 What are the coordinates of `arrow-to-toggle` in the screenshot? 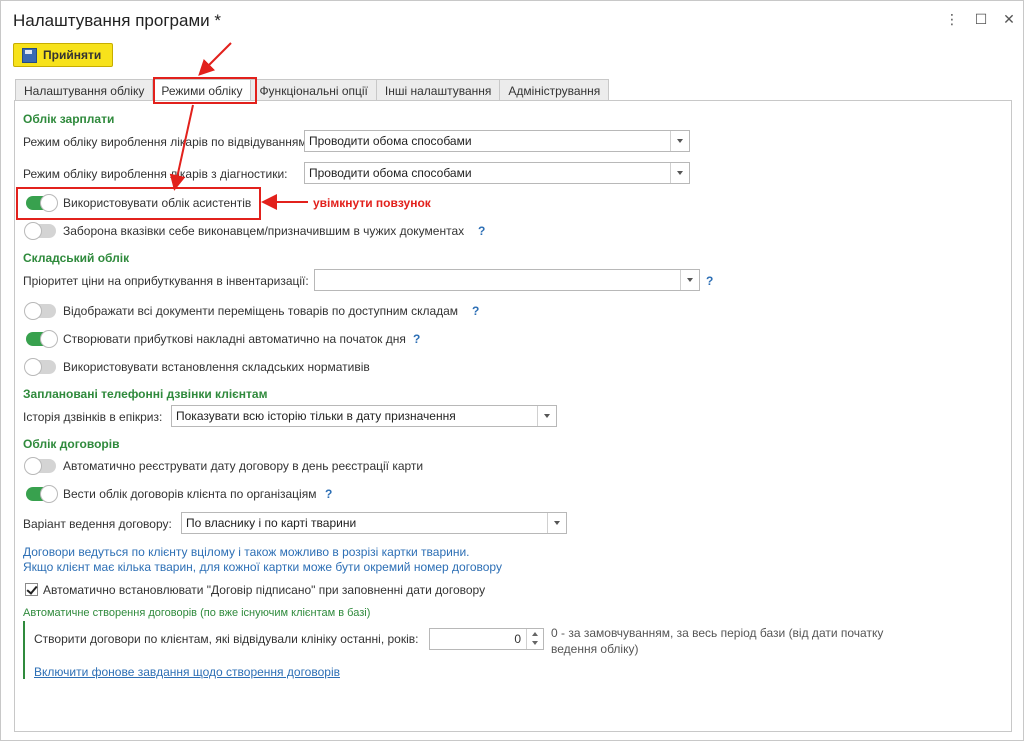 It's located at (181, 147).